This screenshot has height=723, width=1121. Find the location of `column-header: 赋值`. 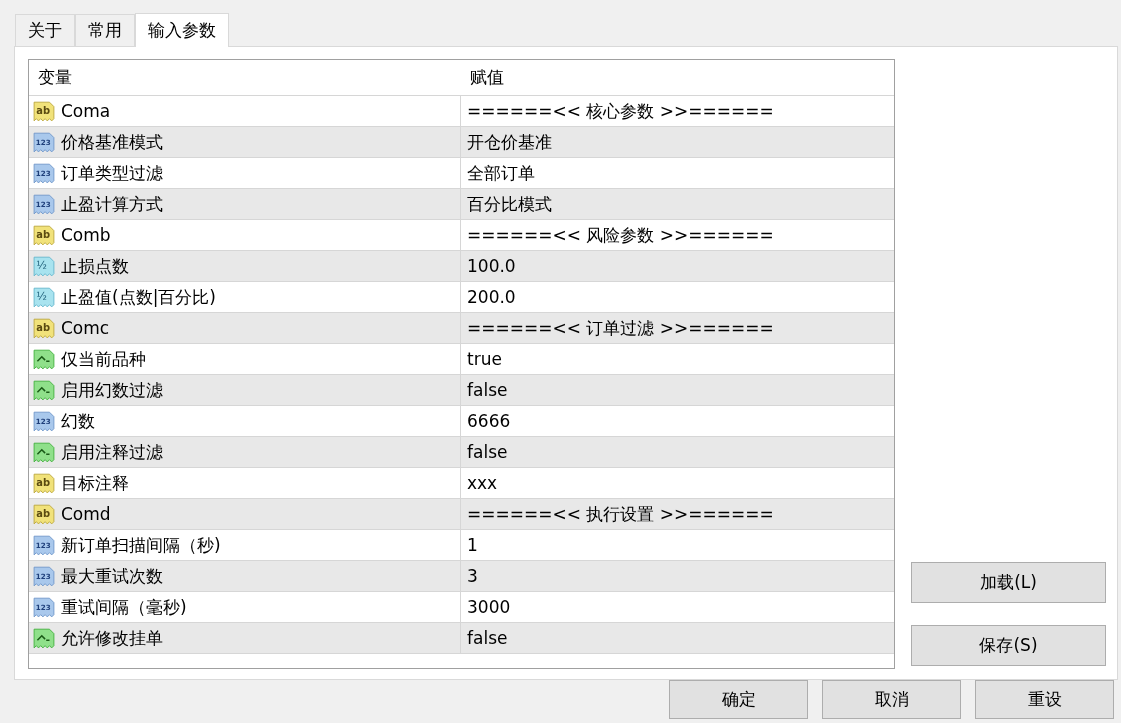

column-header: 赋值 is located at coordinates (487, 77).